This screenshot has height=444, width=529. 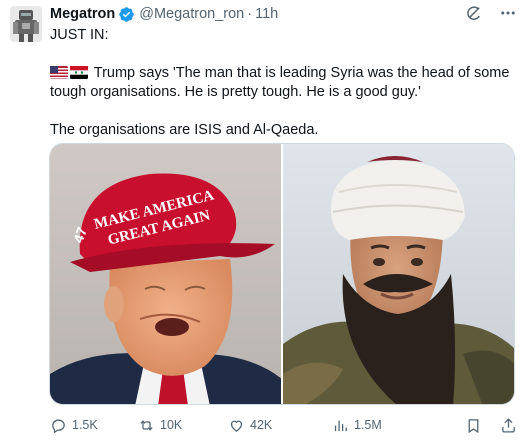 What do you see at coordinates (280, 425) in the screenshot?
I see `like-button: 42K` at bounding box center [280, 425].